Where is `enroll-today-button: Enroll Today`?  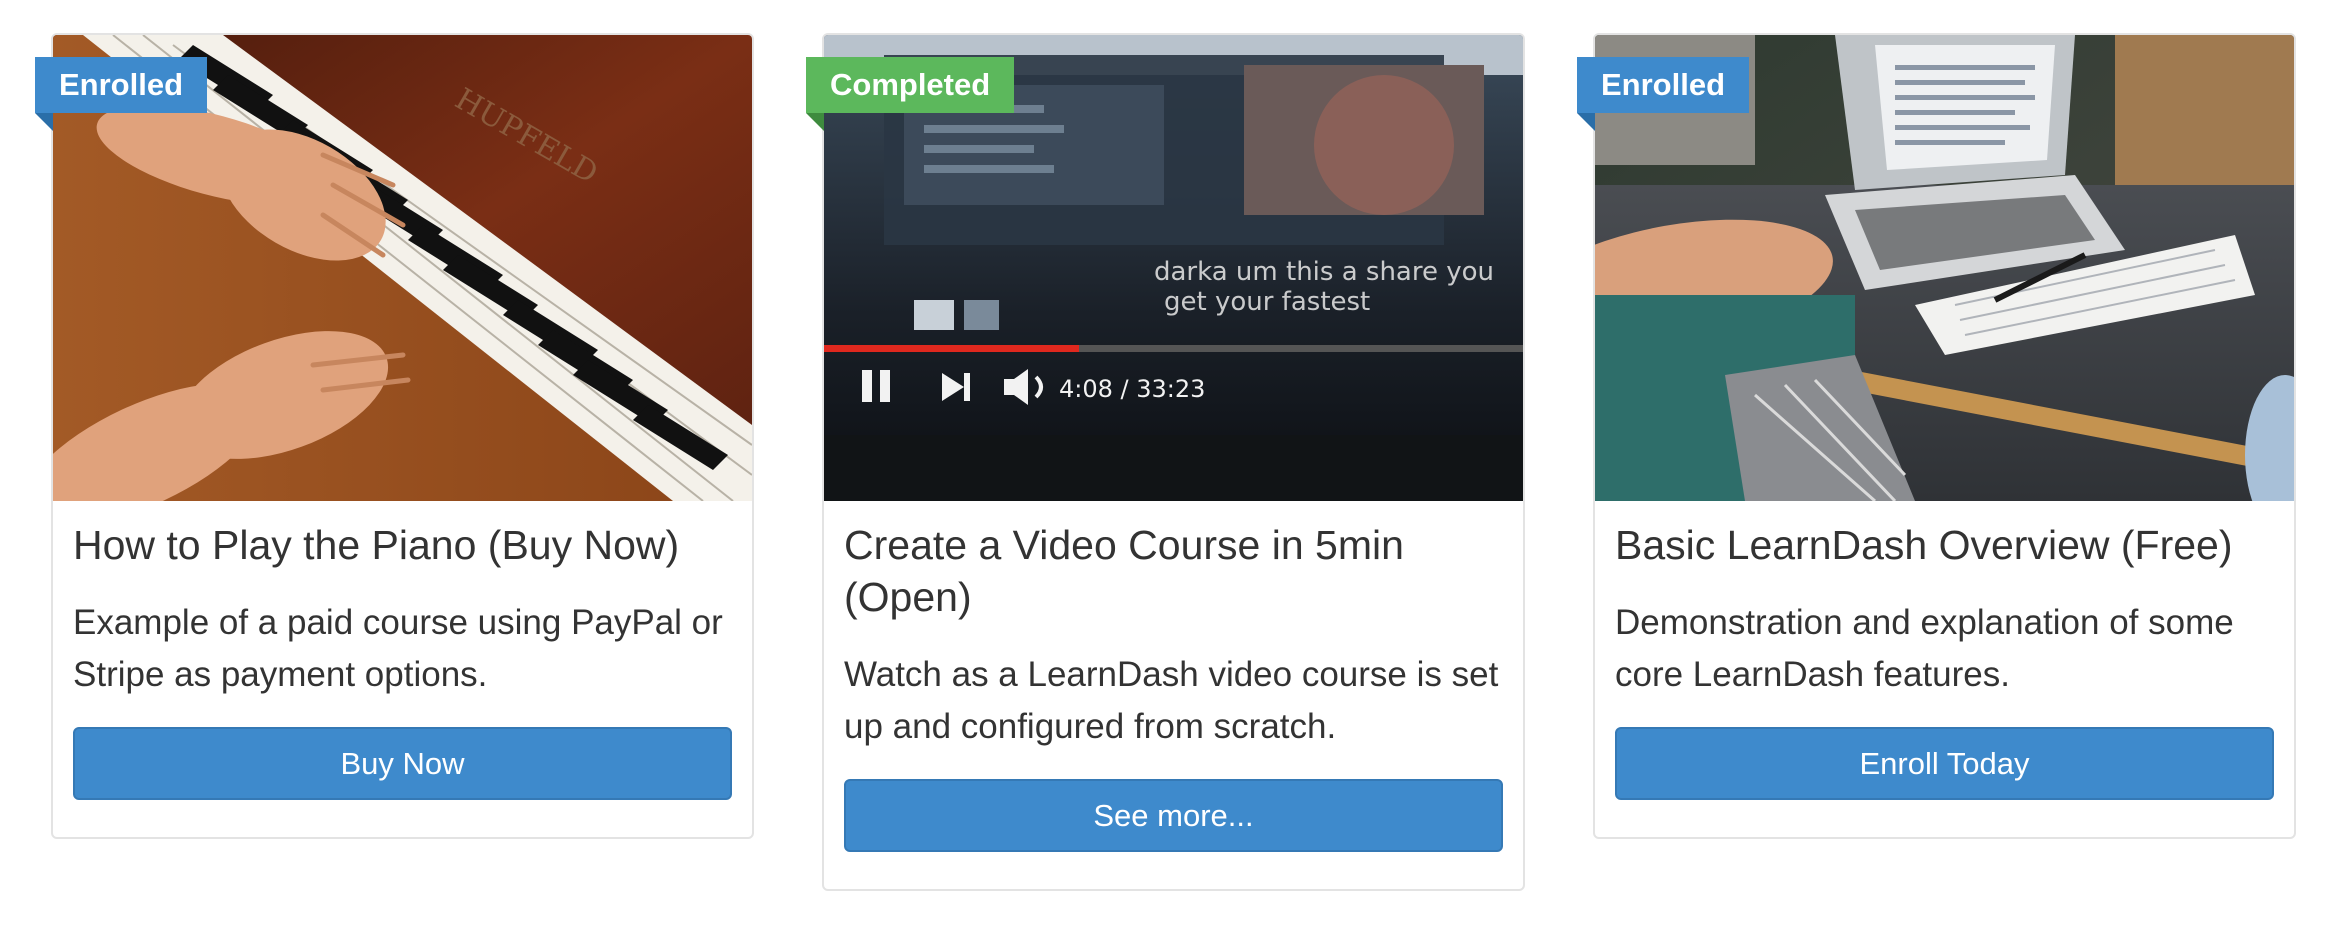
enroll-today-button: Enroll Today is located at coordinates (1944, 763).